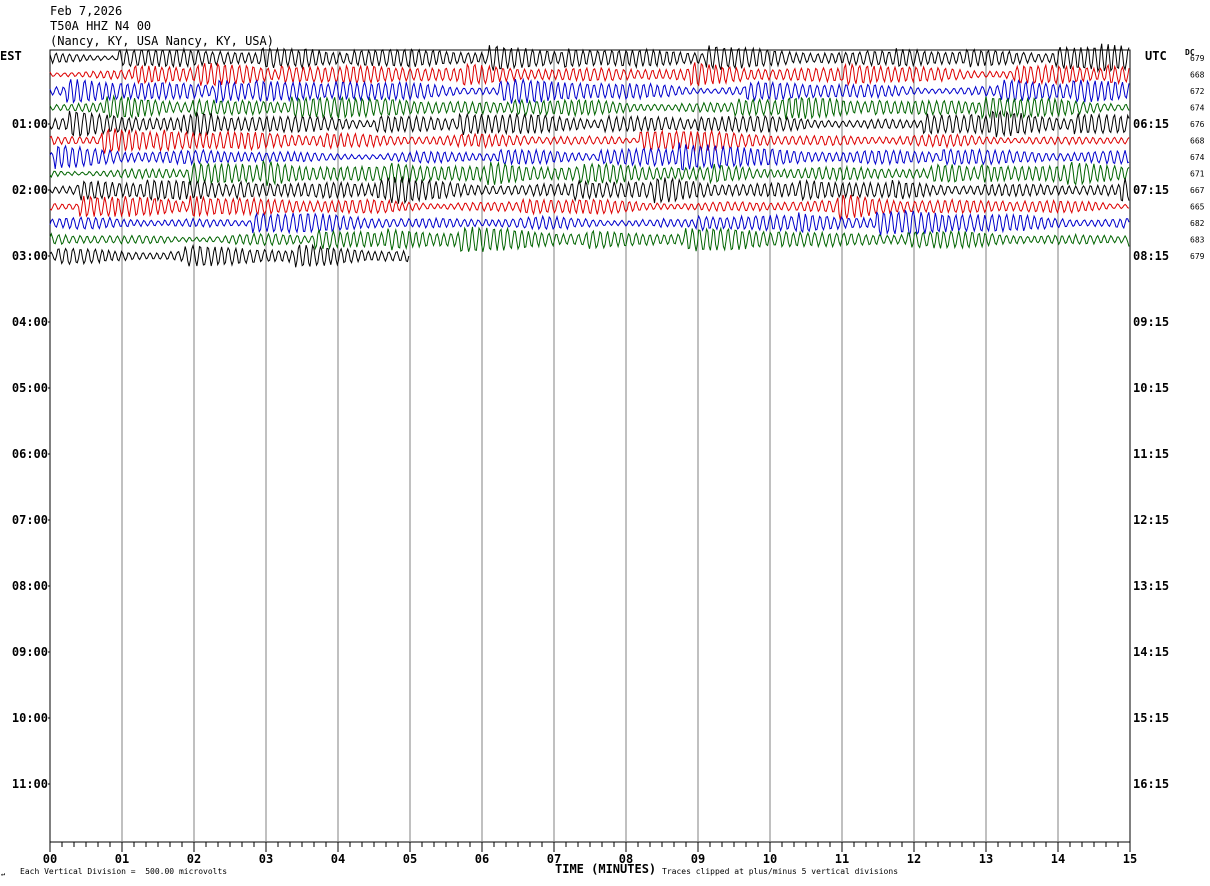 This screenshot has width=1210, height=886. I want to click on dc-offset-value: 665, so click(1197, 207).